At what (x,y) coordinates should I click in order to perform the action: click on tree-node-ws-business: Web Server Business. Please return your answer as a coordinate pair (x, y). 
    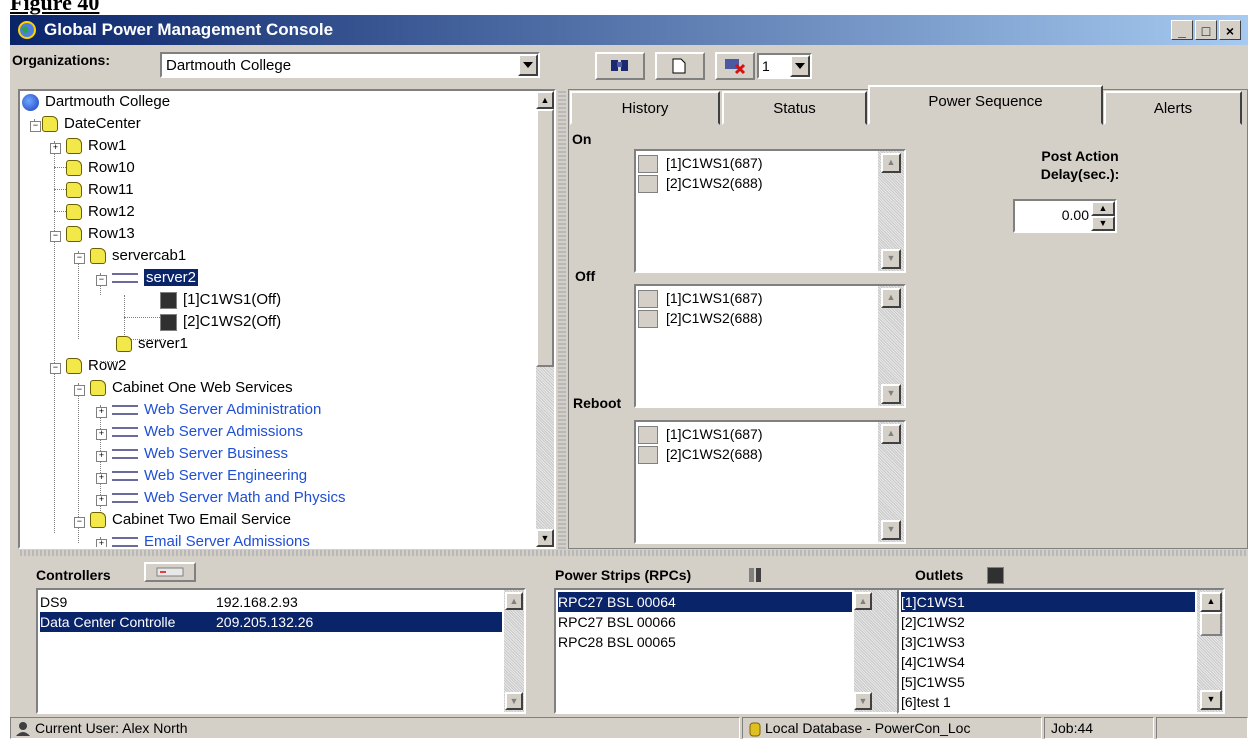
    Looking at the image, I should click on (200, 454).